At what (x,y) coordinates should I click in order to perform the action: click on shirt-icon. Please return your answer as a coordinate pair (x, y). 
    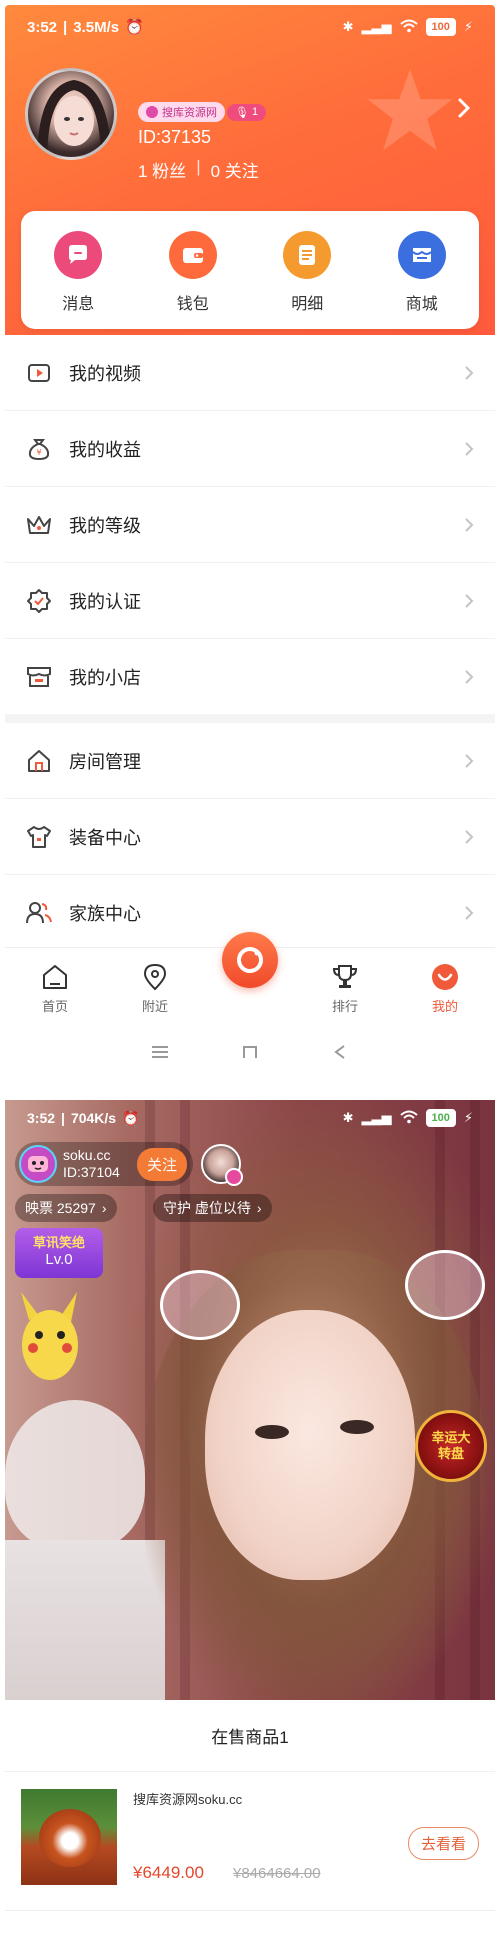
    Looking at the image, I should click on (39, 837).